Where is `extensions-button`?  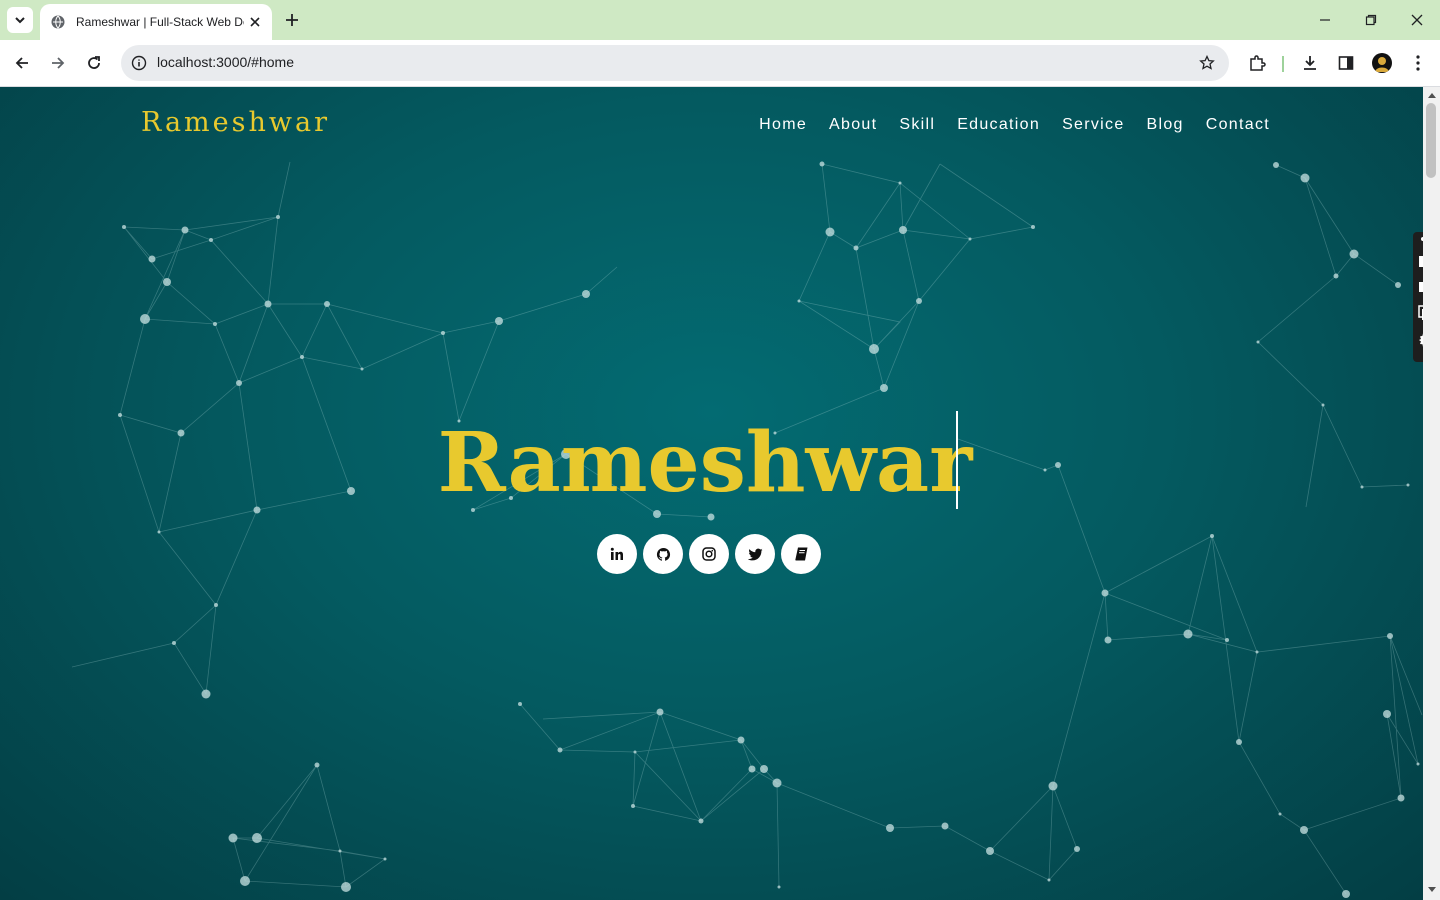 extensions-button is located at coordinates (1257, 63).